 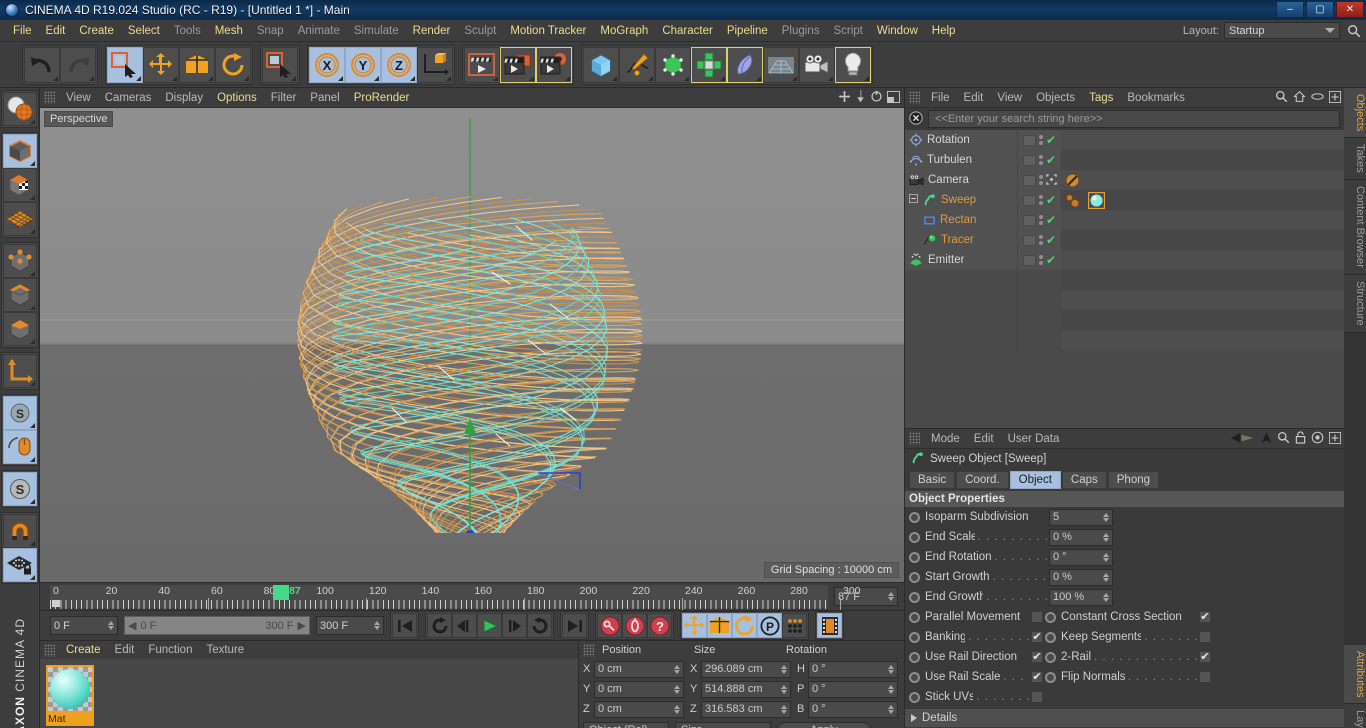 What do you see at coordinates (687, 31) in the screenshot?
I see `menu-item-character: Character` at bounding box center [687, 31].